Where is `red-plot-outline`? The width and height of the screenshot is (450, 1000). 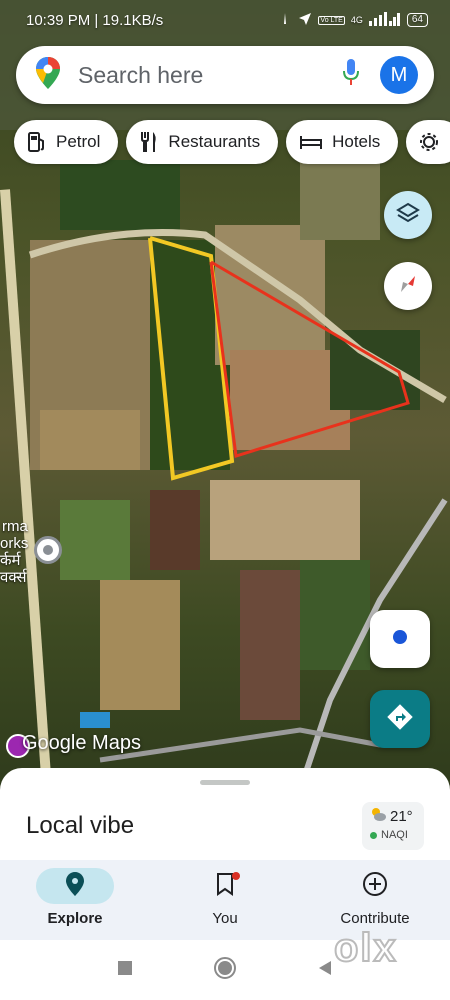 red-plot-outline is located at coordinates (309, 359).